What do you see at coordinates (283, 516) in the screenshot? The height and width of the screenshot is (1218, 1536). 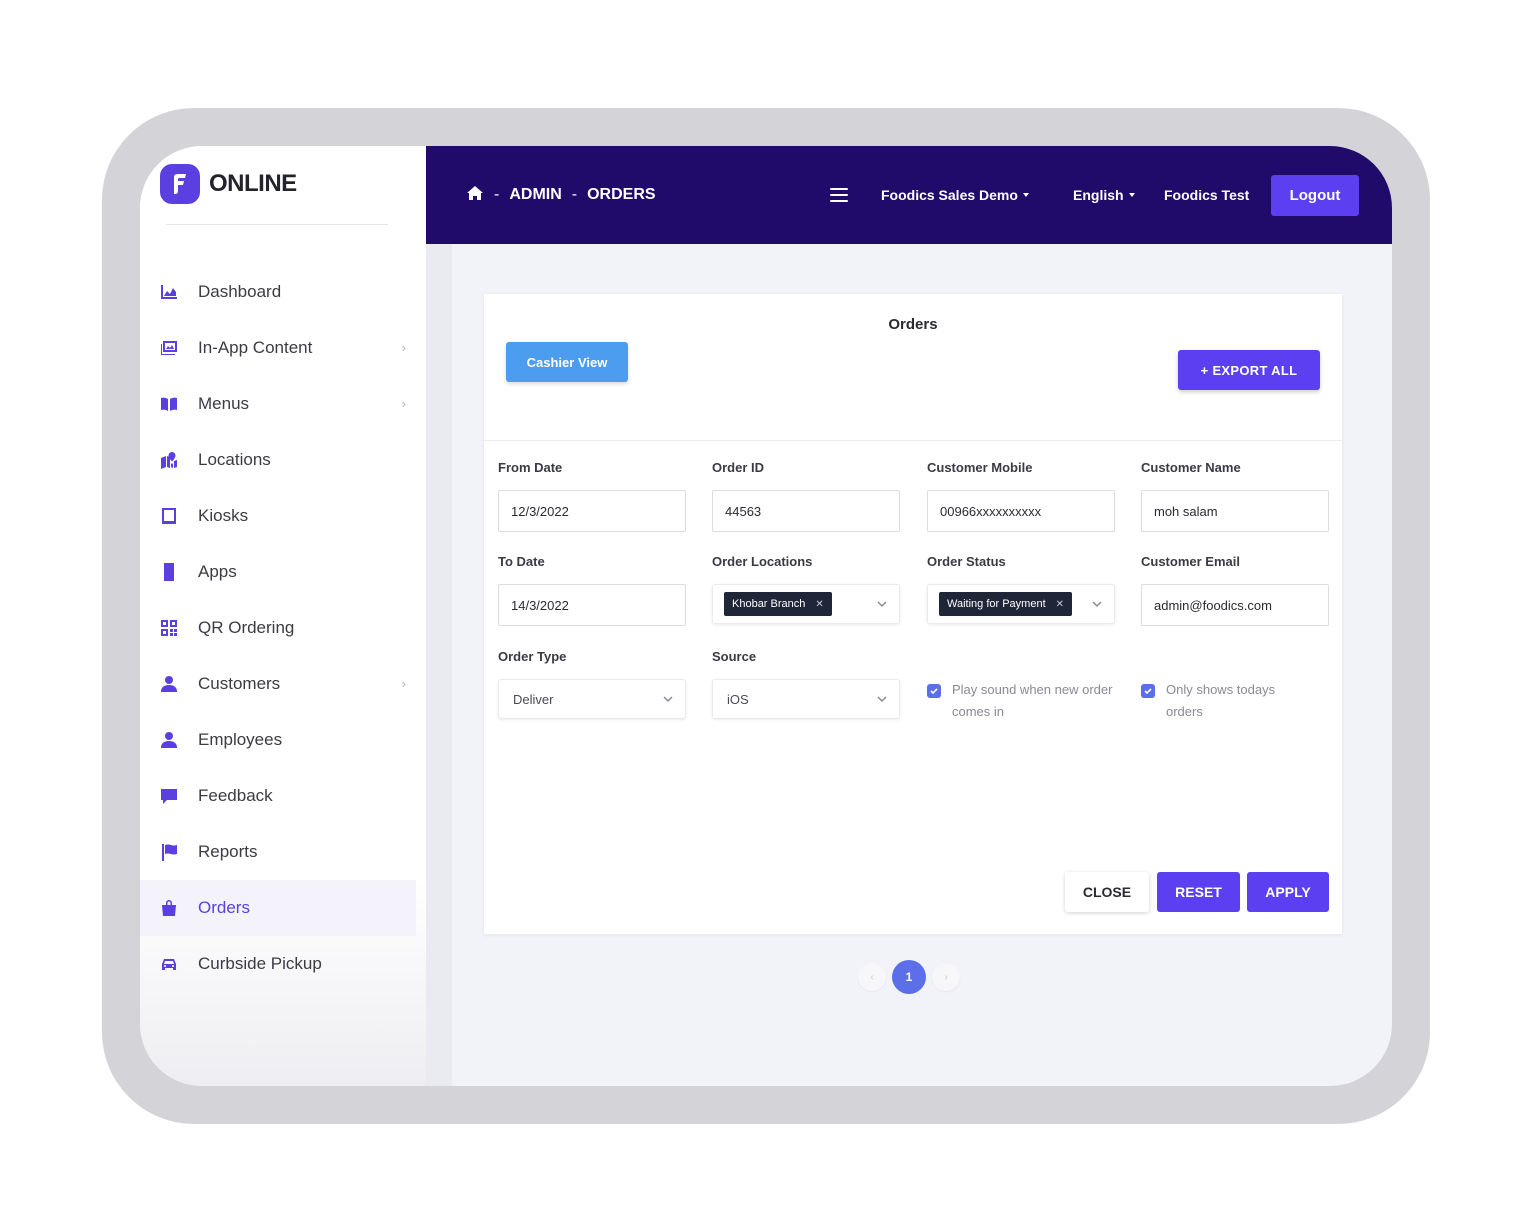 I see `sidebar-item-kiosks: Kiosks` at bounding box center [283, 516].